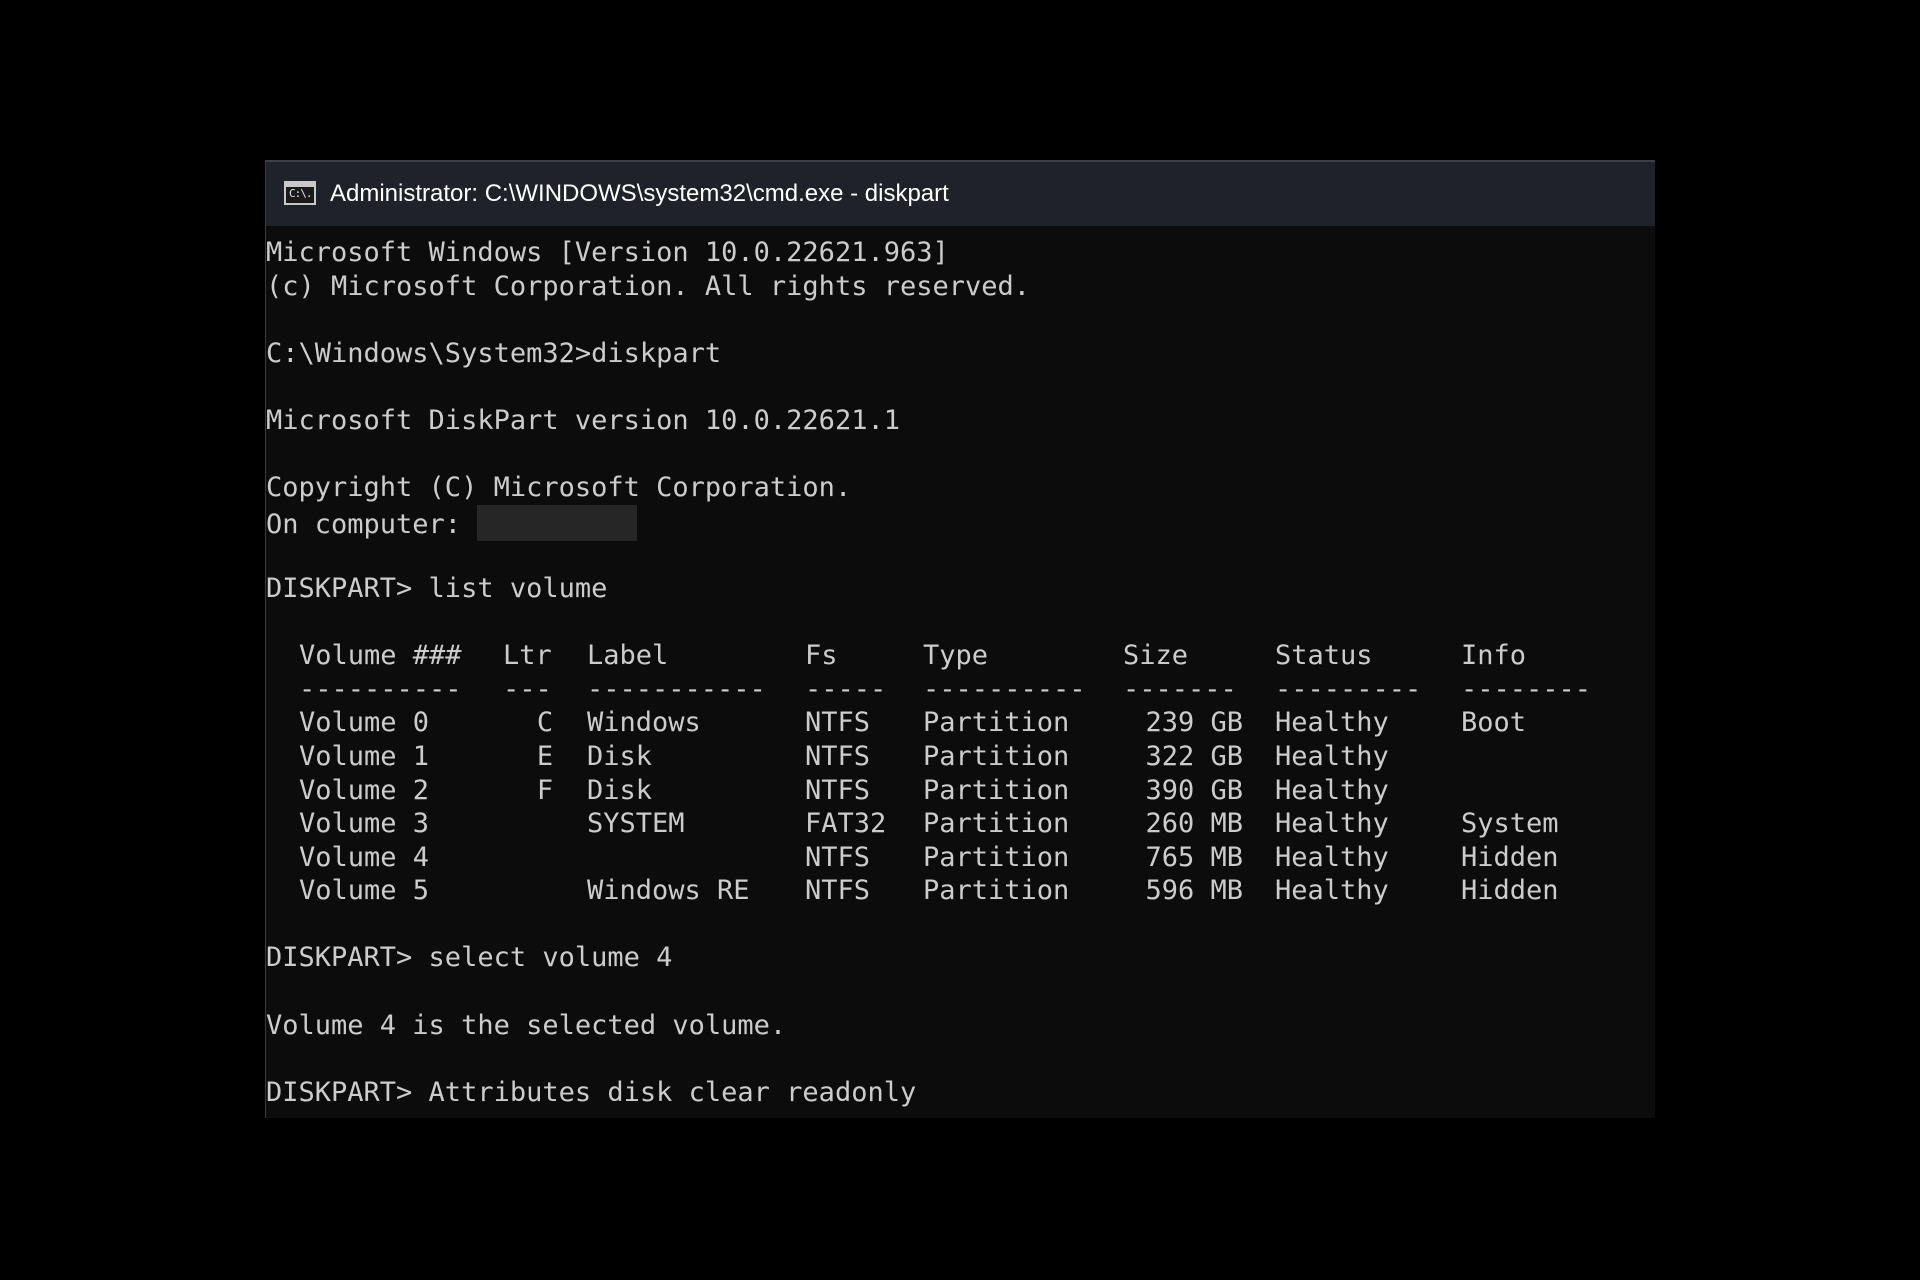  What do you see at coordinates (1194, 857) in the screenshot?
I see `cell-size: 765 MB` at bounding box center [1194, 857].